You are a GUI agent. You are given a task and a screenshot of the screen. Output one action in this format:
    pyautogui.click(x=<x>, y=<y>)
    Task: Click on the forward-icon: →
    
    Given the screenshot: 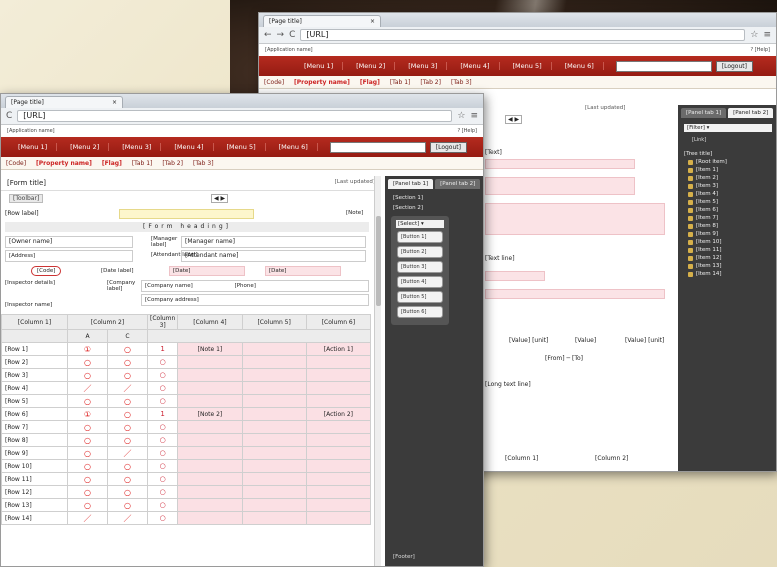 What is the action you would take?
    pyautogui.click(x=281, y=35)
    